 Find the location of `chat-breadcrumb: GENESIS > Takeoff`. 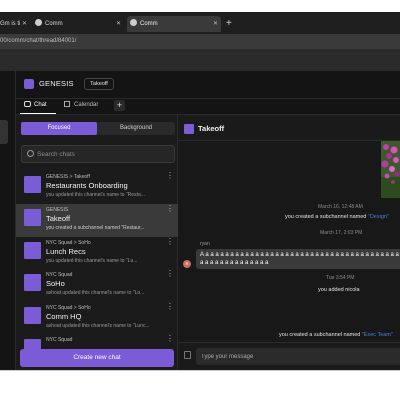

chat-breadcrumb: GENESIS > Takeoff is located at coordinates (68, 177).